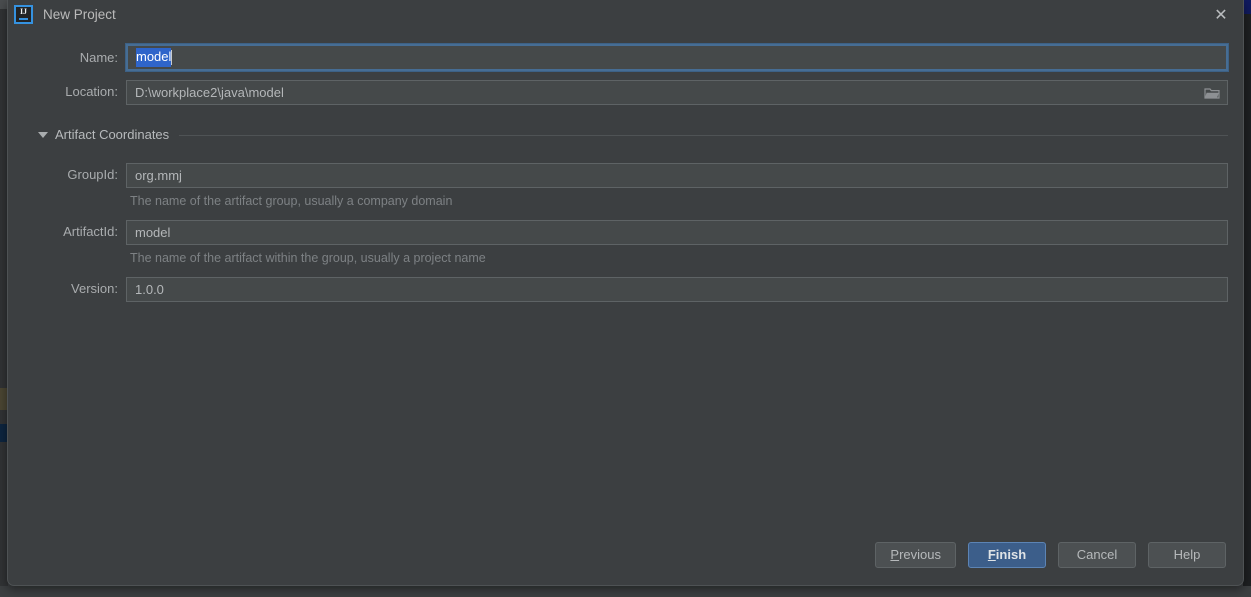  What do you see at coordinates (63, 175) in the screenshot?
I see `groupid-label-row: GroupId:` at bounding box center [63, 175].